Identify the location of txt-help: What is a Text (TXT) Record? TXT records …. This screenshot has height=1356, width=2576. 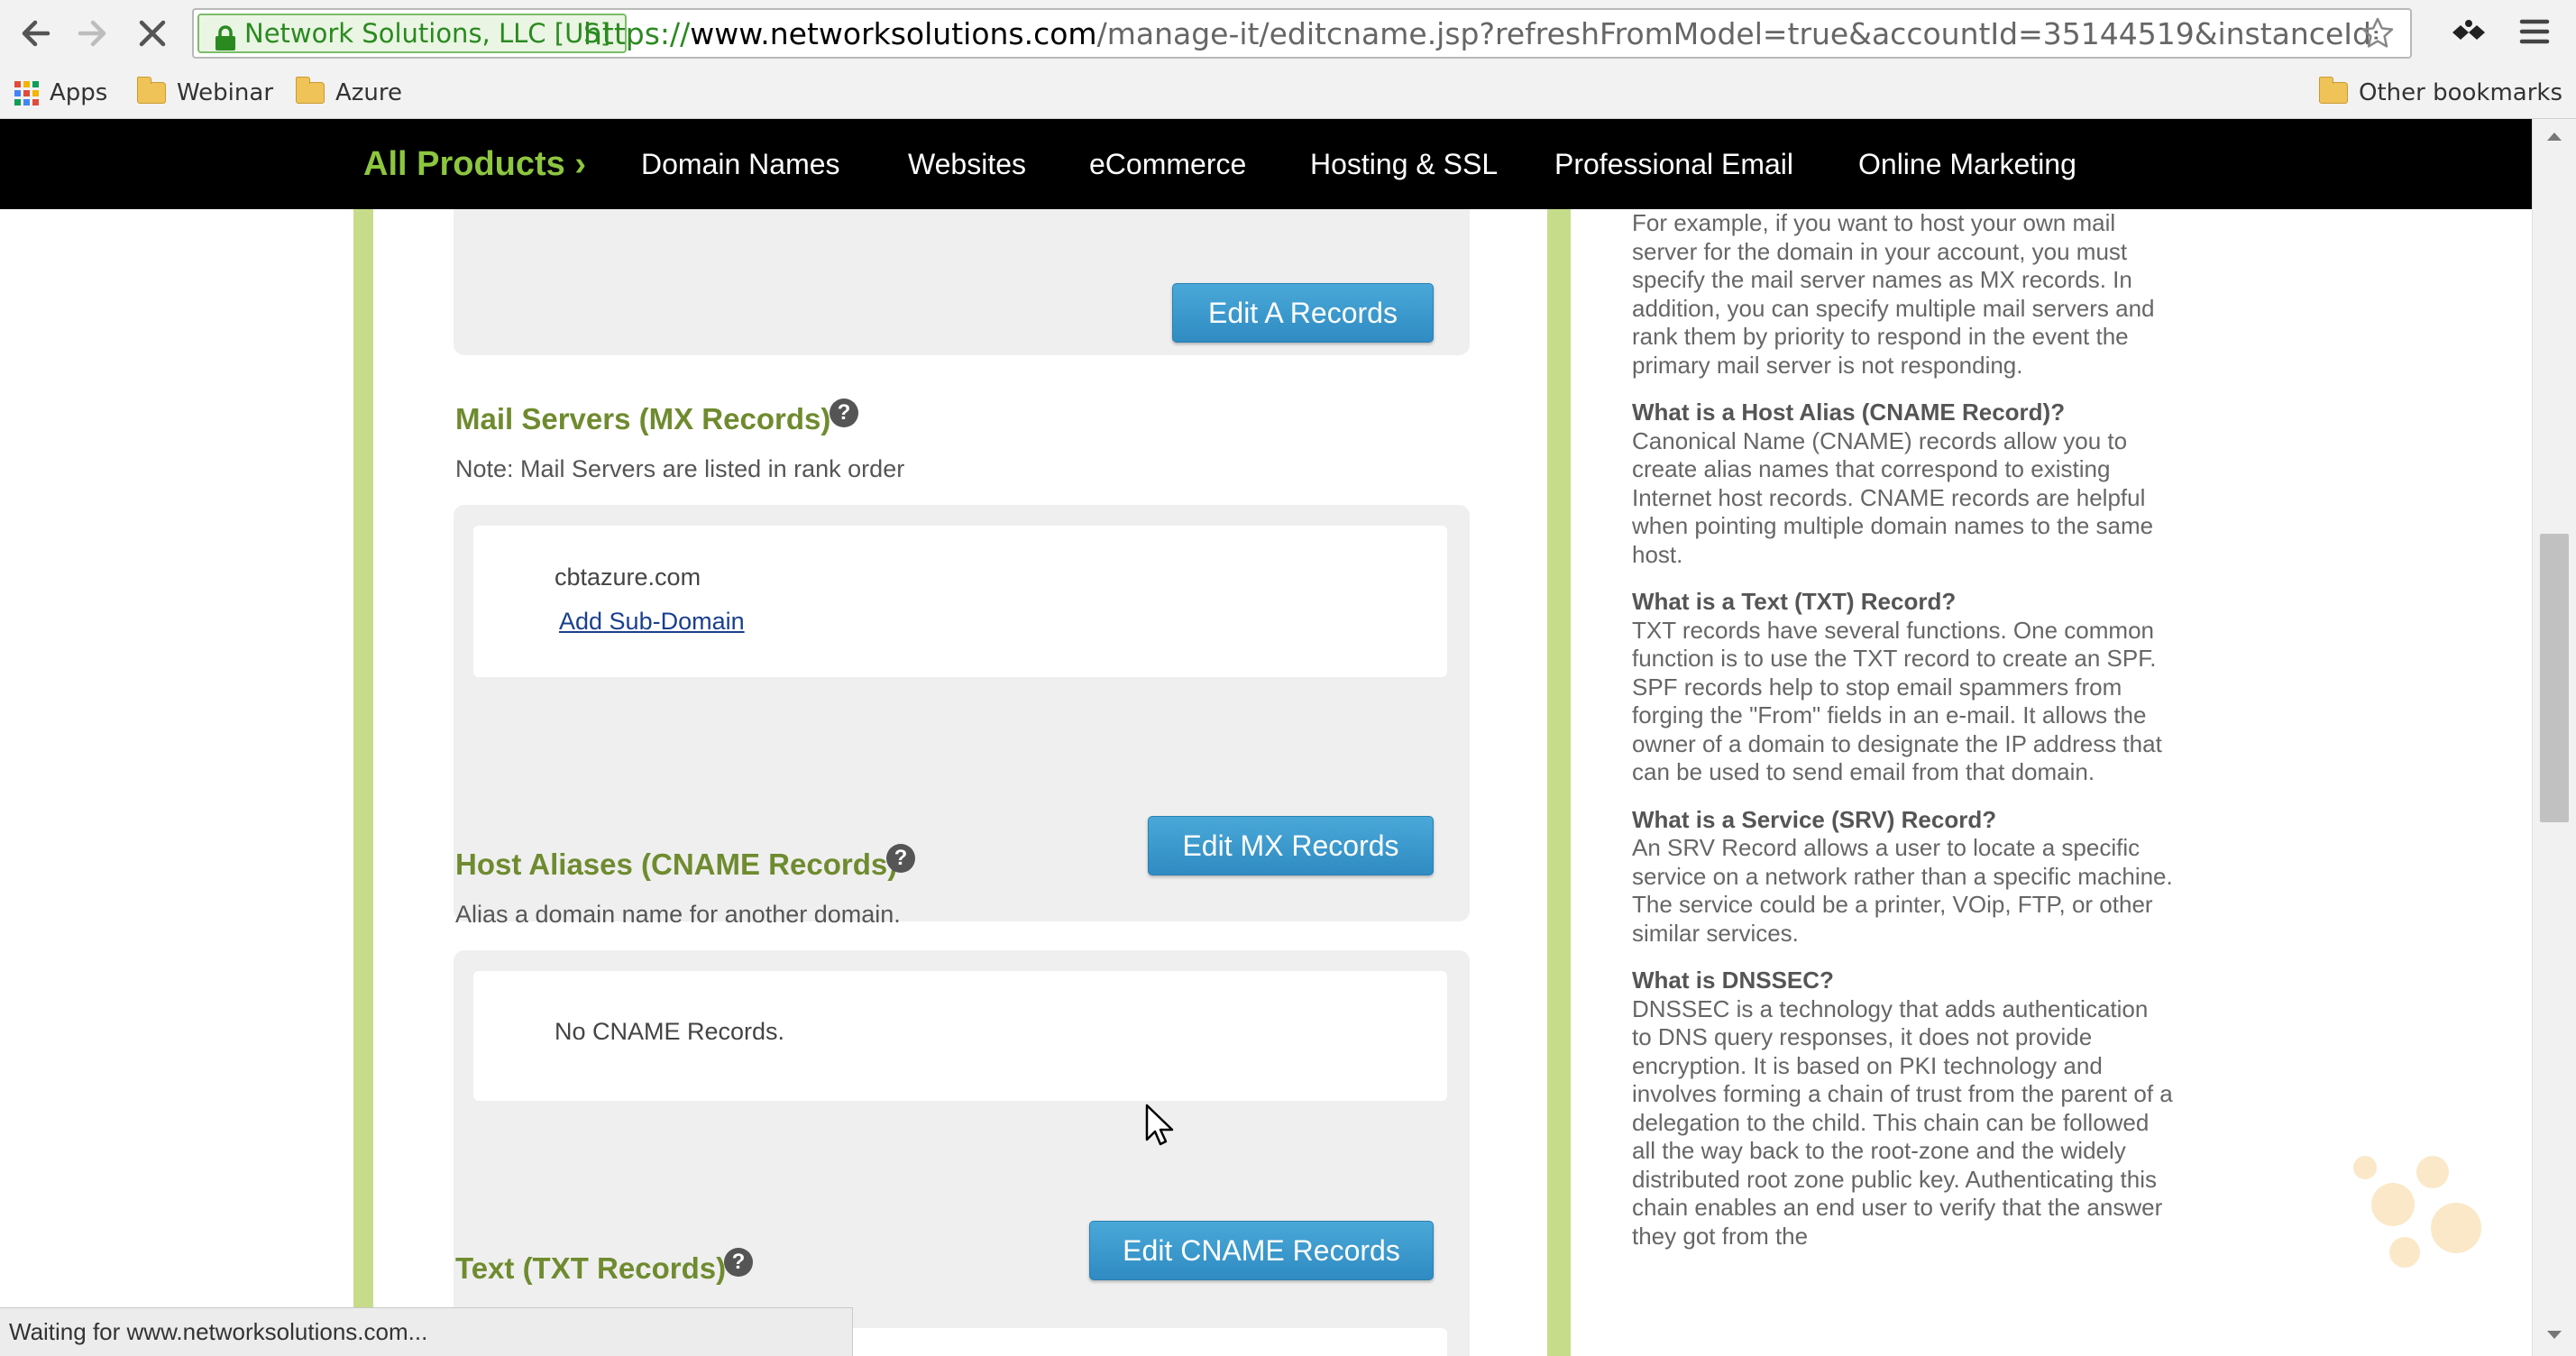
(1902, 687).